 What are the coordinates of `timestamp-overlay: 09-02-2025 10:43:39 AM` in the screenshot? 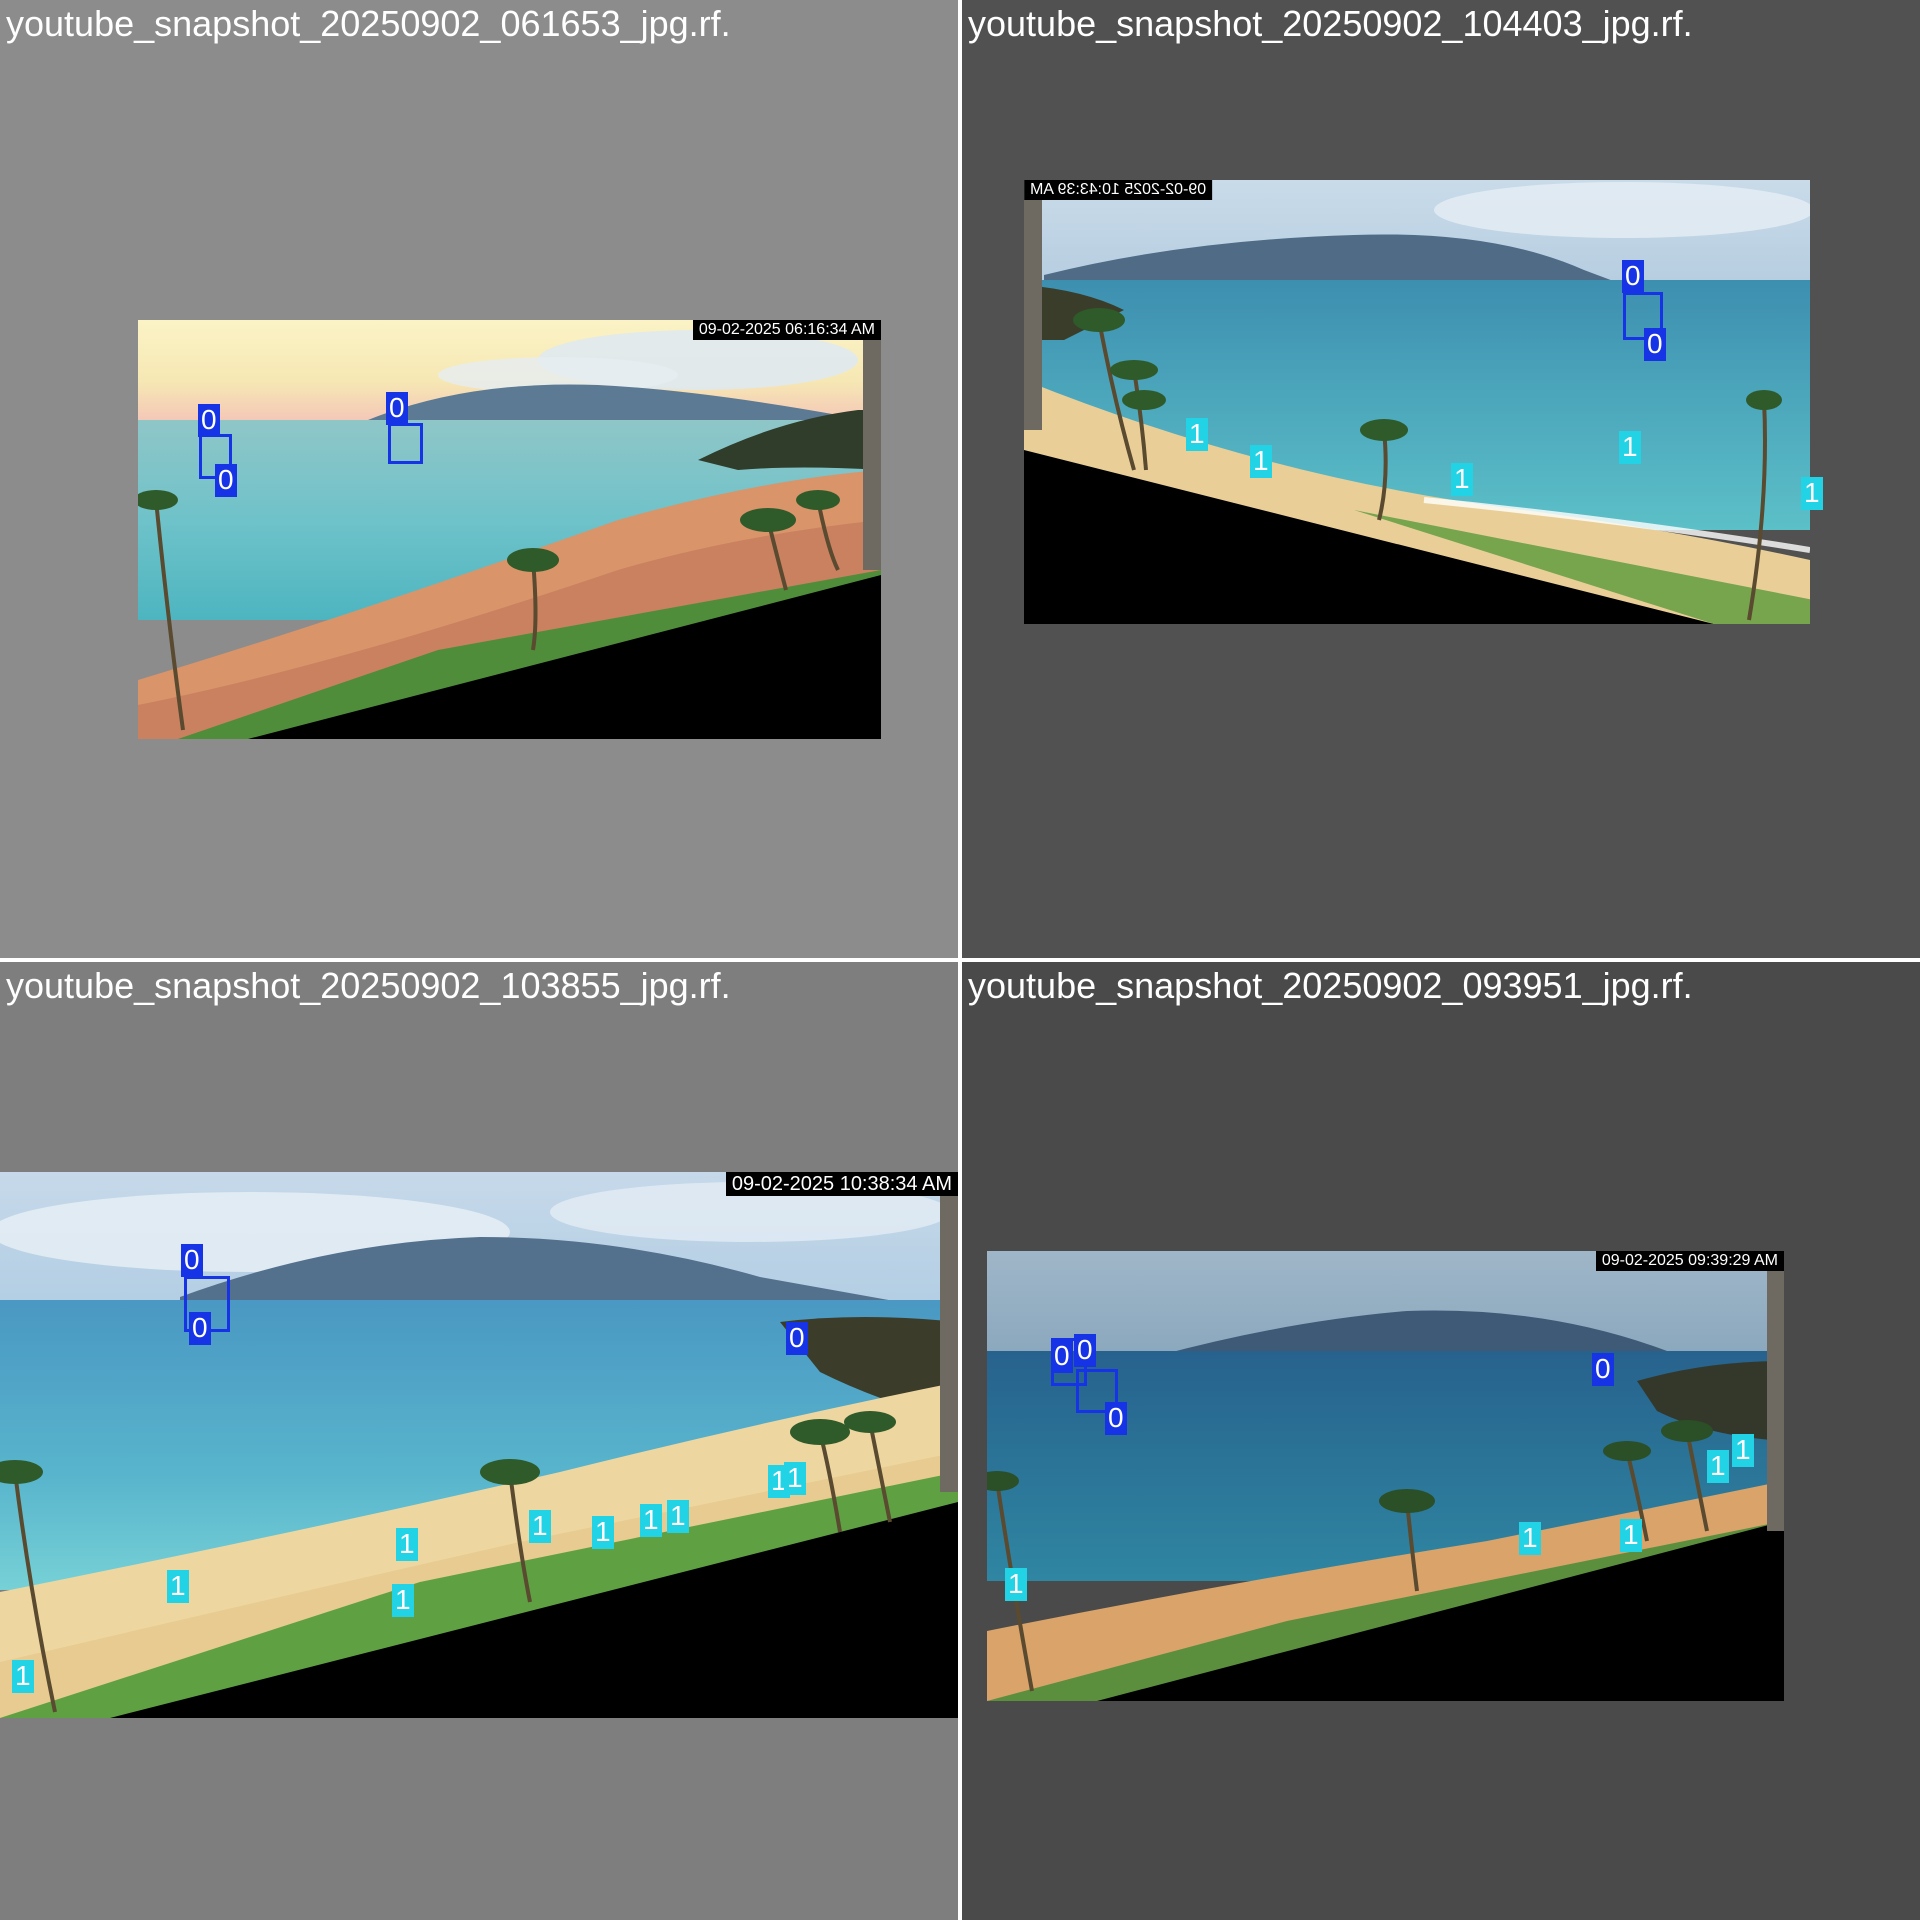 It's located at (1118, 190).